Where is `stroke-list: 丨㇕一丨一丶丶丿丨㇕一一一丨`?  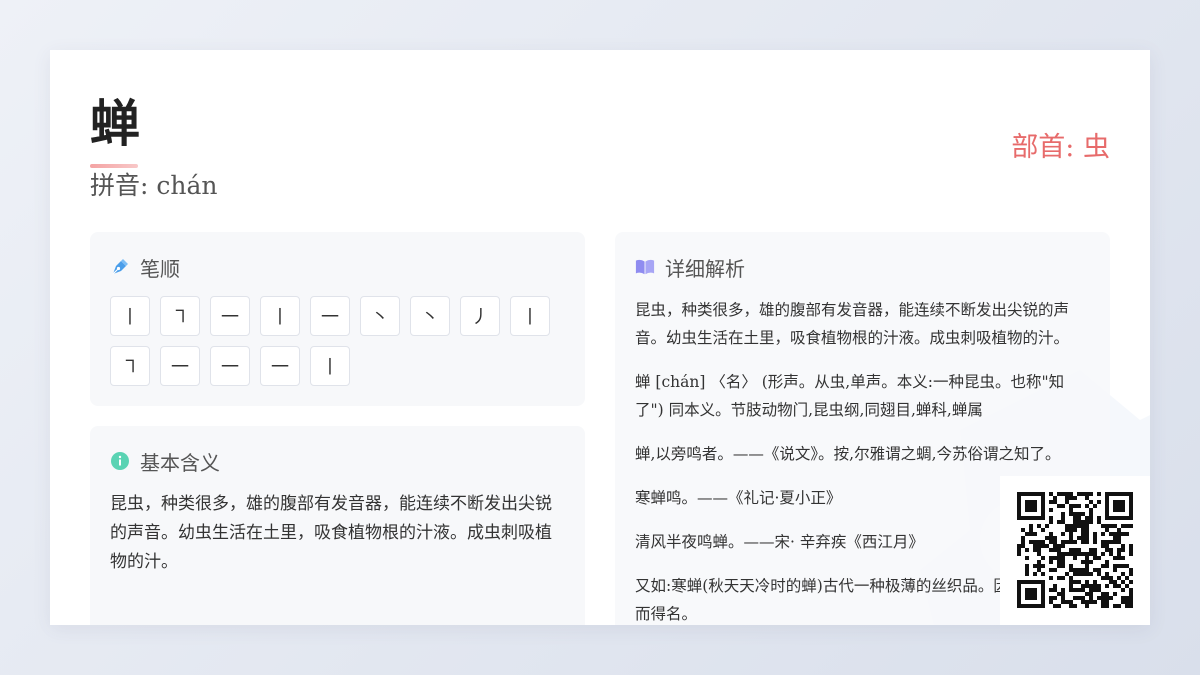 stroke-list: 丨㇕一丨一丶丶丿丨㇕一一一丨 is located at coordinates (340, 341).